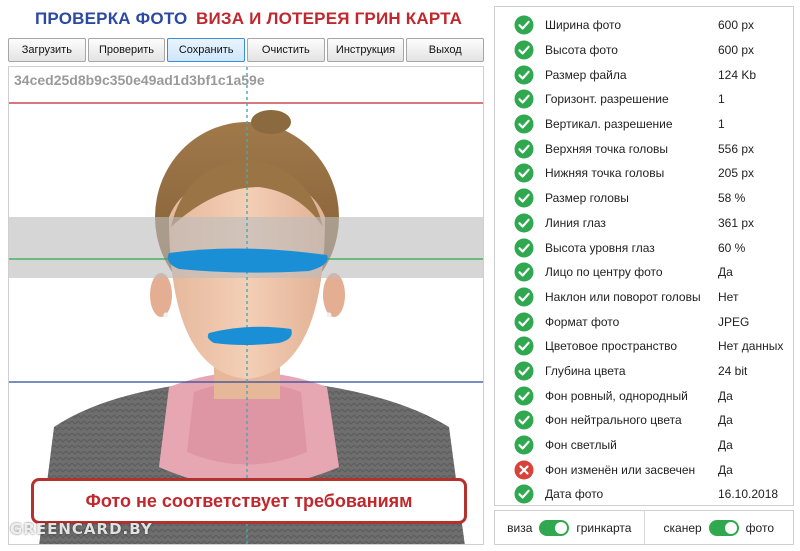  Describe the element at coordinates (554, 527) in the screenshot. I see `visa-greencard-switch` at that location.